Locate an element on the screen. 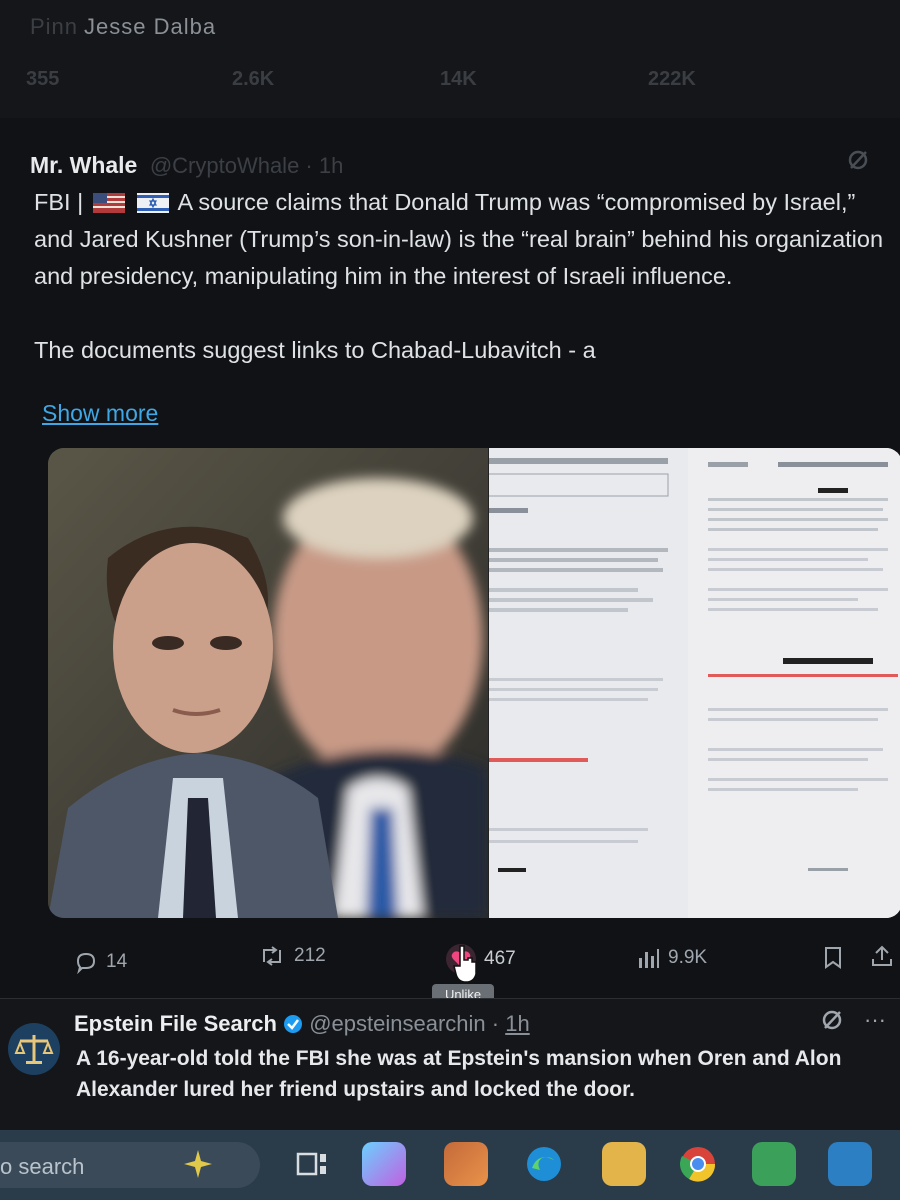 This screenshot has height=1200, width=900. repost-button: 212 is located at coordinates (292, 956).